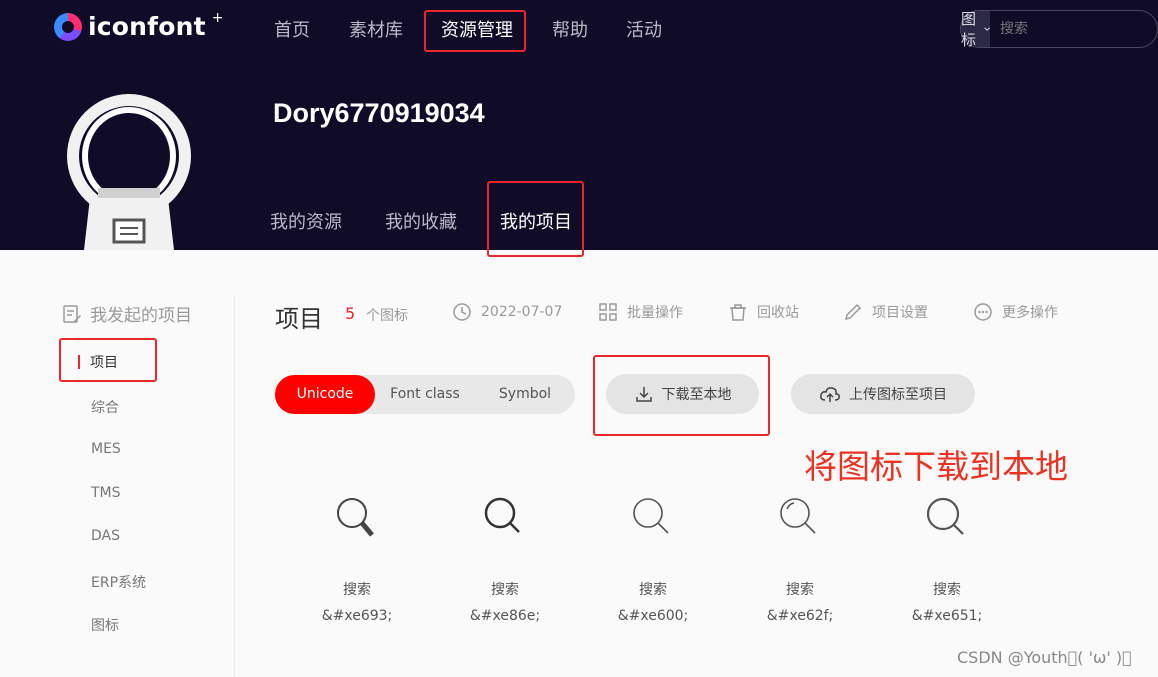  What do you see at coordinates (643, 394) in the screenshot?
I see `download-icon` at bounding box center [643, 394].